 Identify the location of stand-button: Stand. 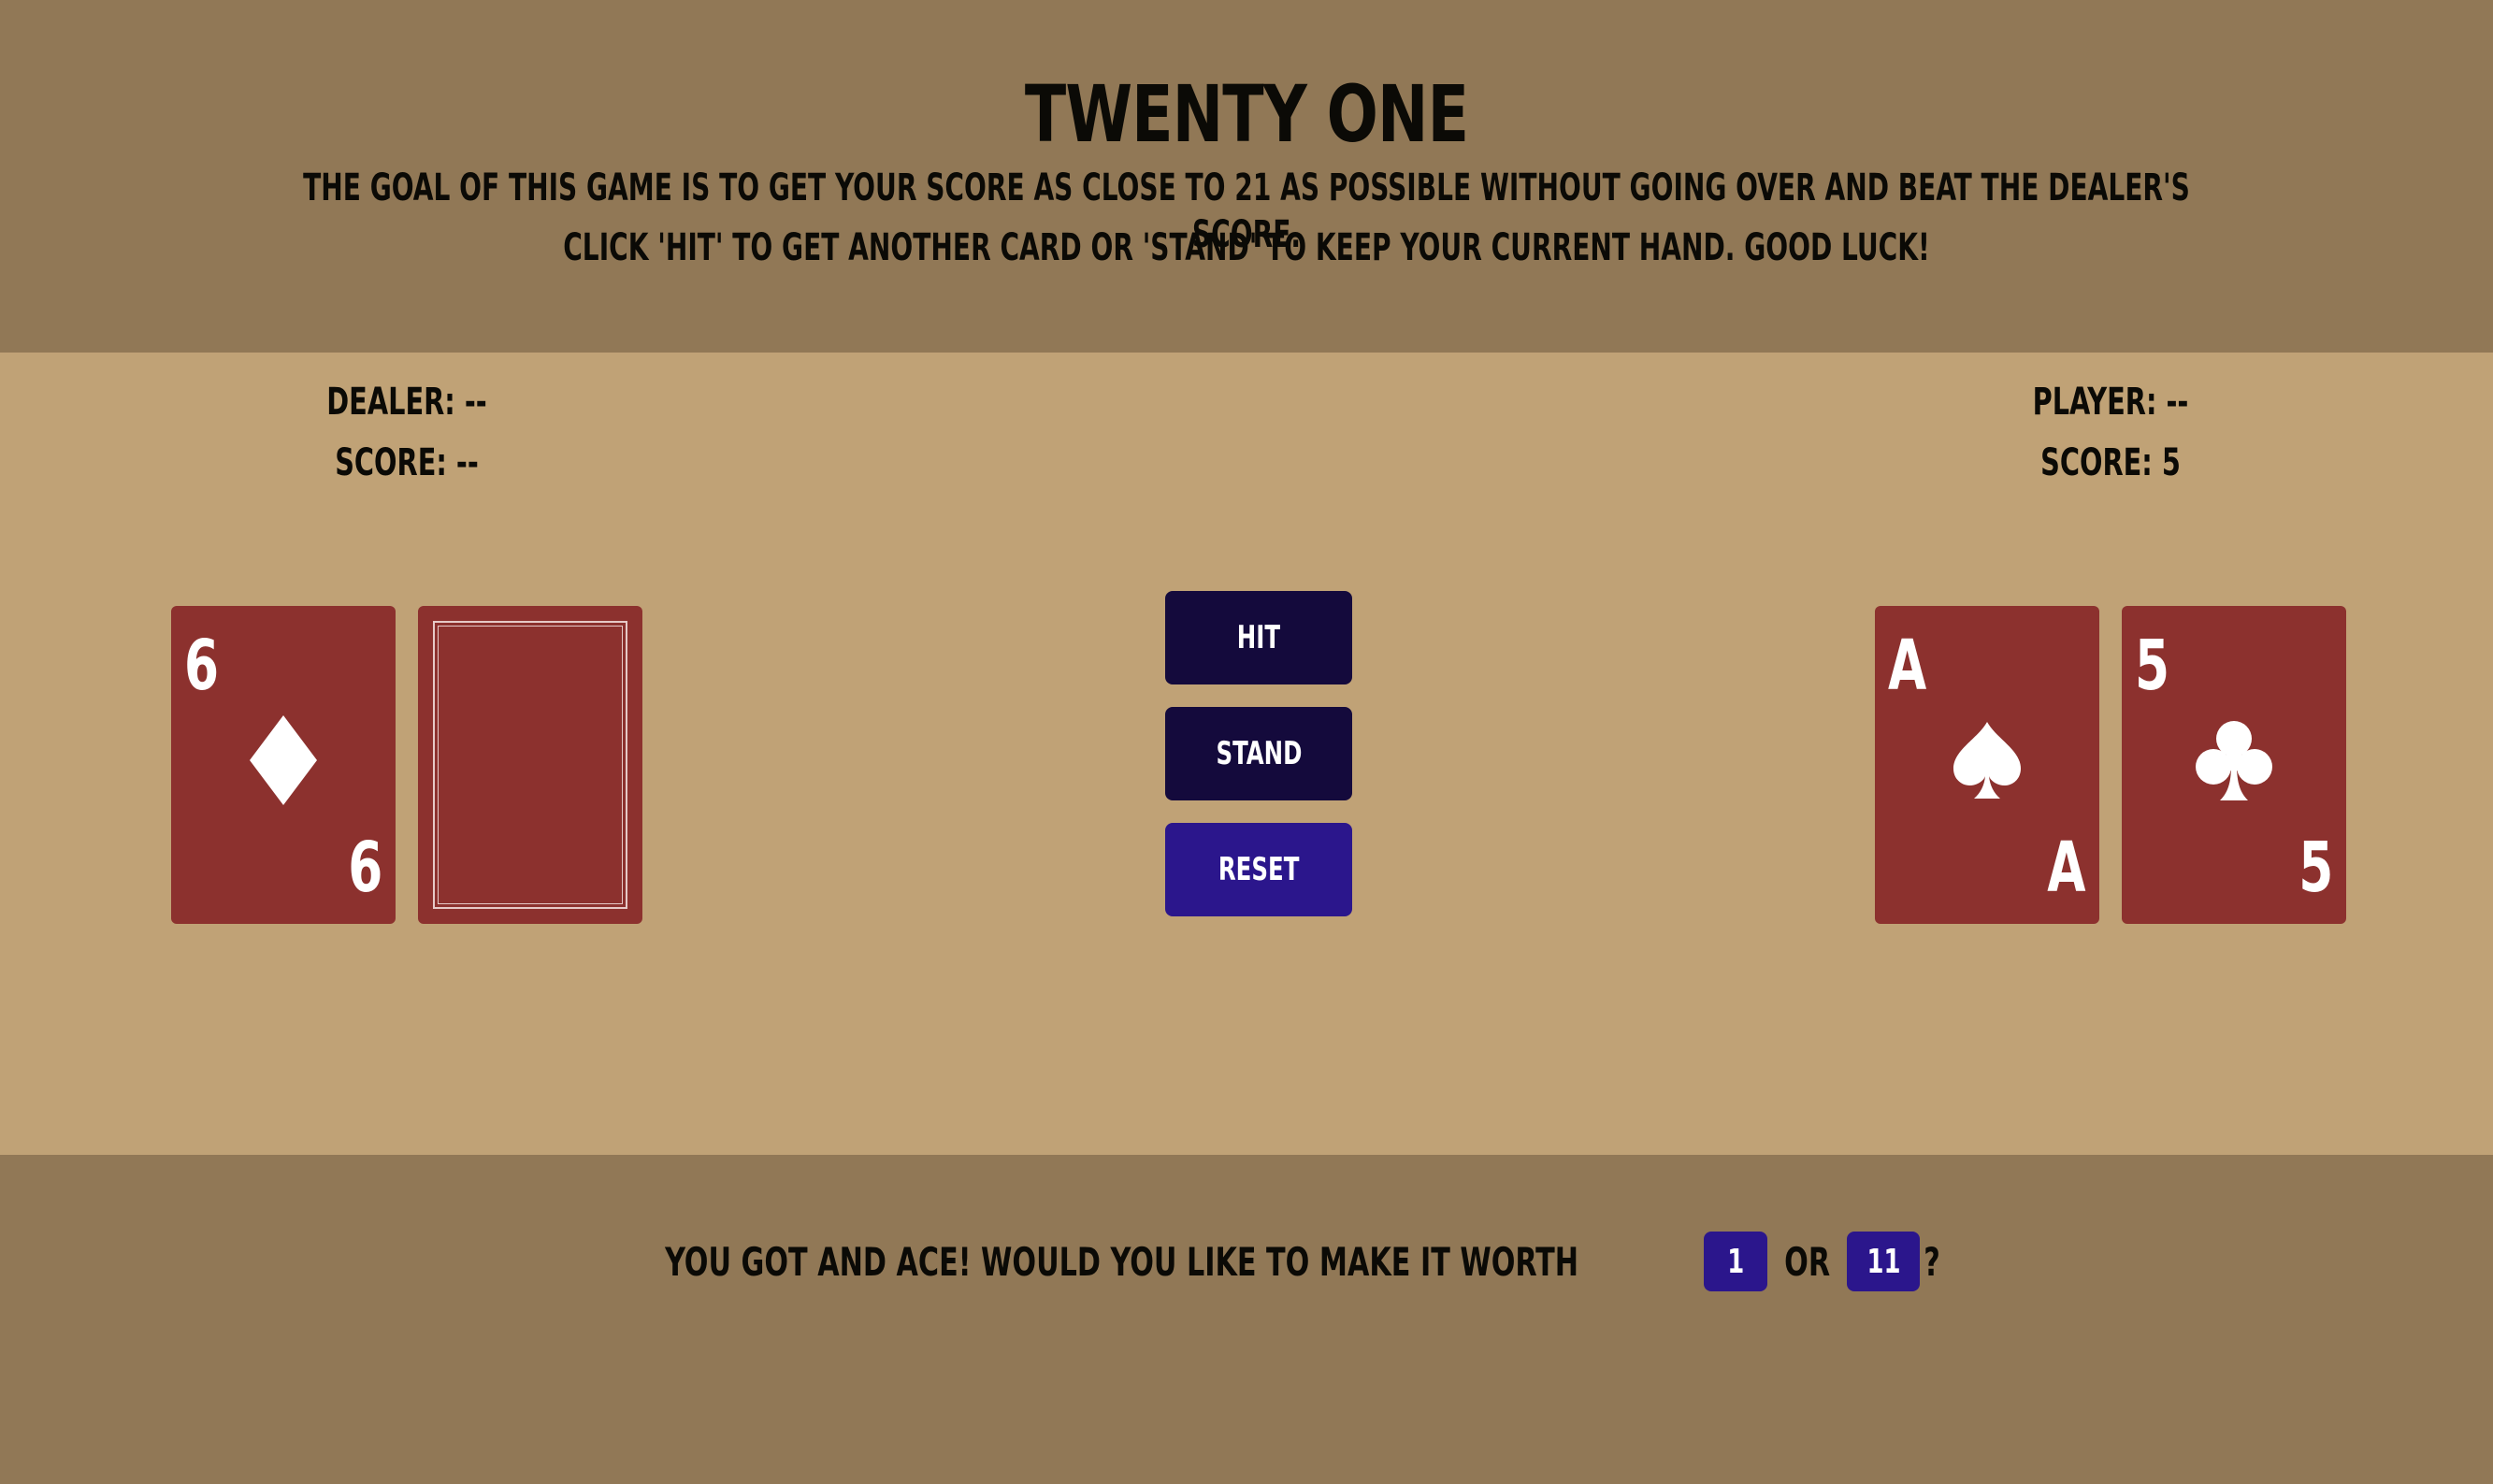
(1258, 753).